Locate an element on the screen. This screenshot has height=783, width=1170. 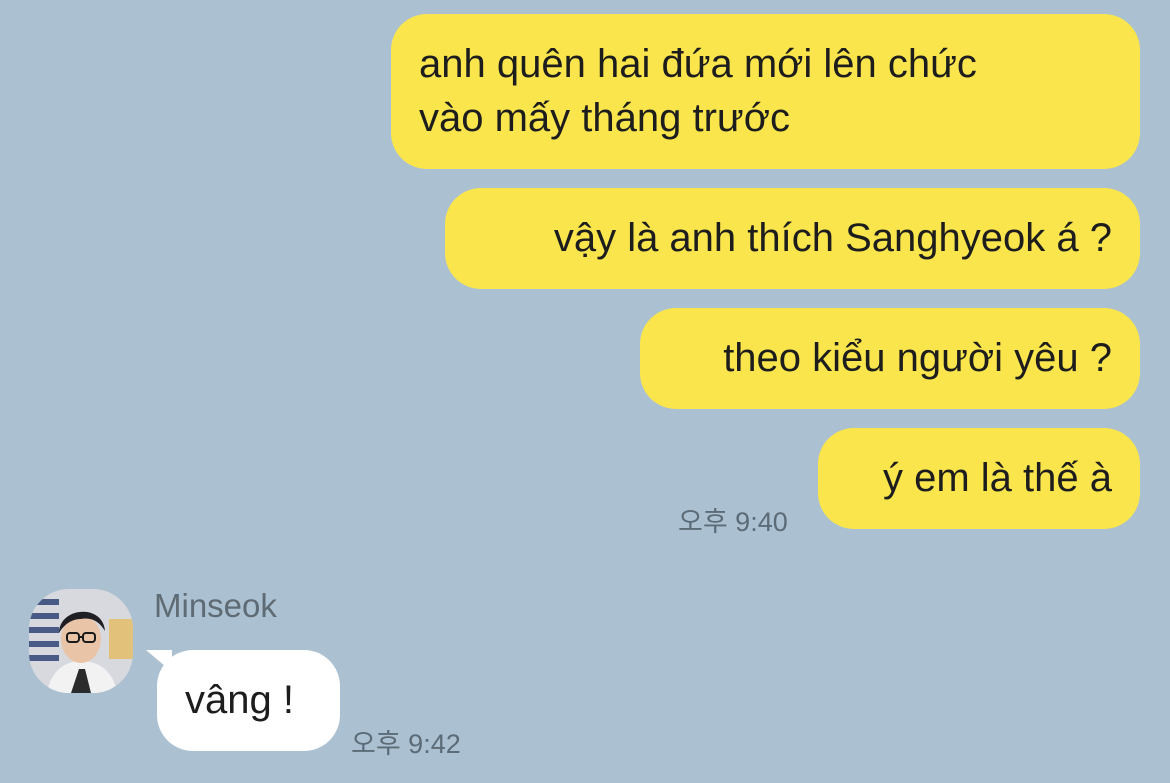
message-timestamp: 오후 9:42 is located at coordinates (406, 744).